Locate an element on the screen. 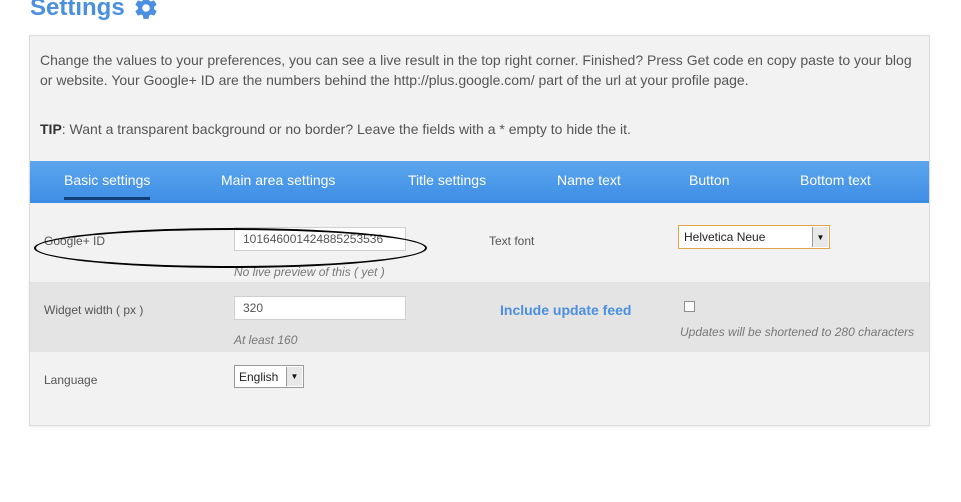 This screenshot has width=961, height=502. google-id-hint: No live preview of this ( yet ) is located at coordinates (309, 272).